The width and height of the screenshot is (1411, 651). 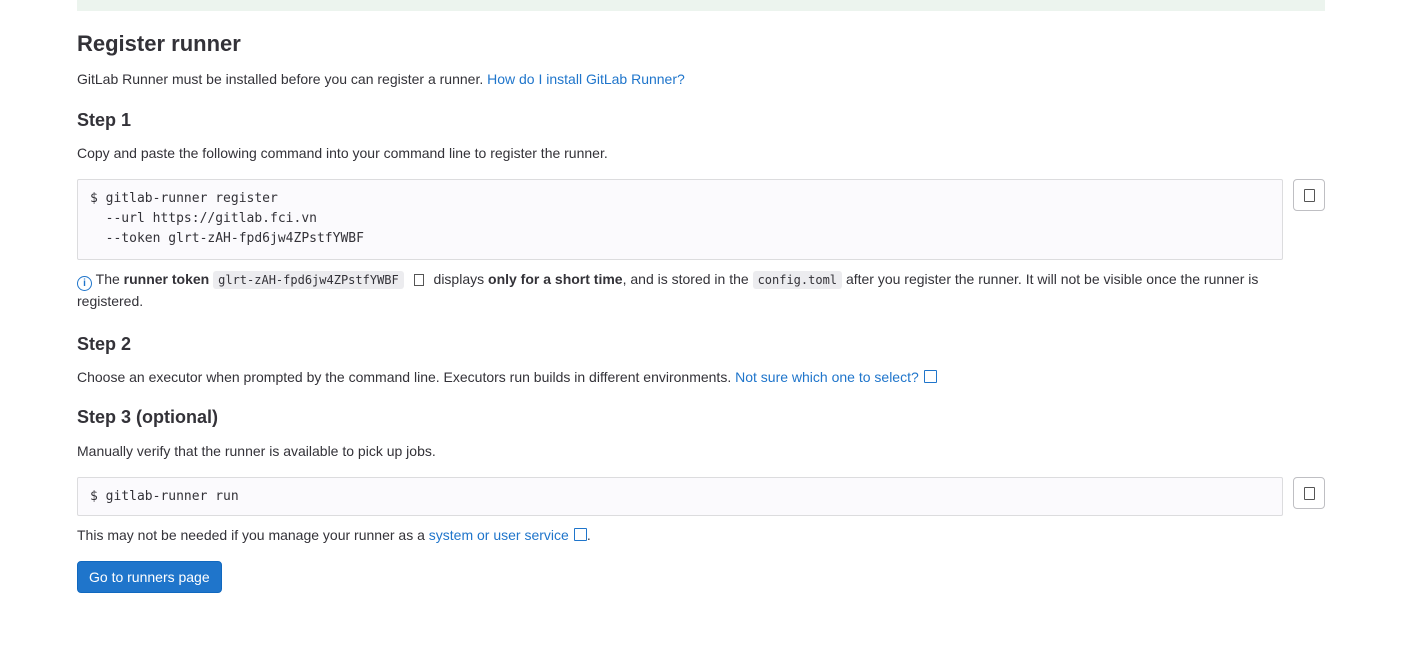 I want to click on step1-heading: Step 1, so click(x=104, y=120).